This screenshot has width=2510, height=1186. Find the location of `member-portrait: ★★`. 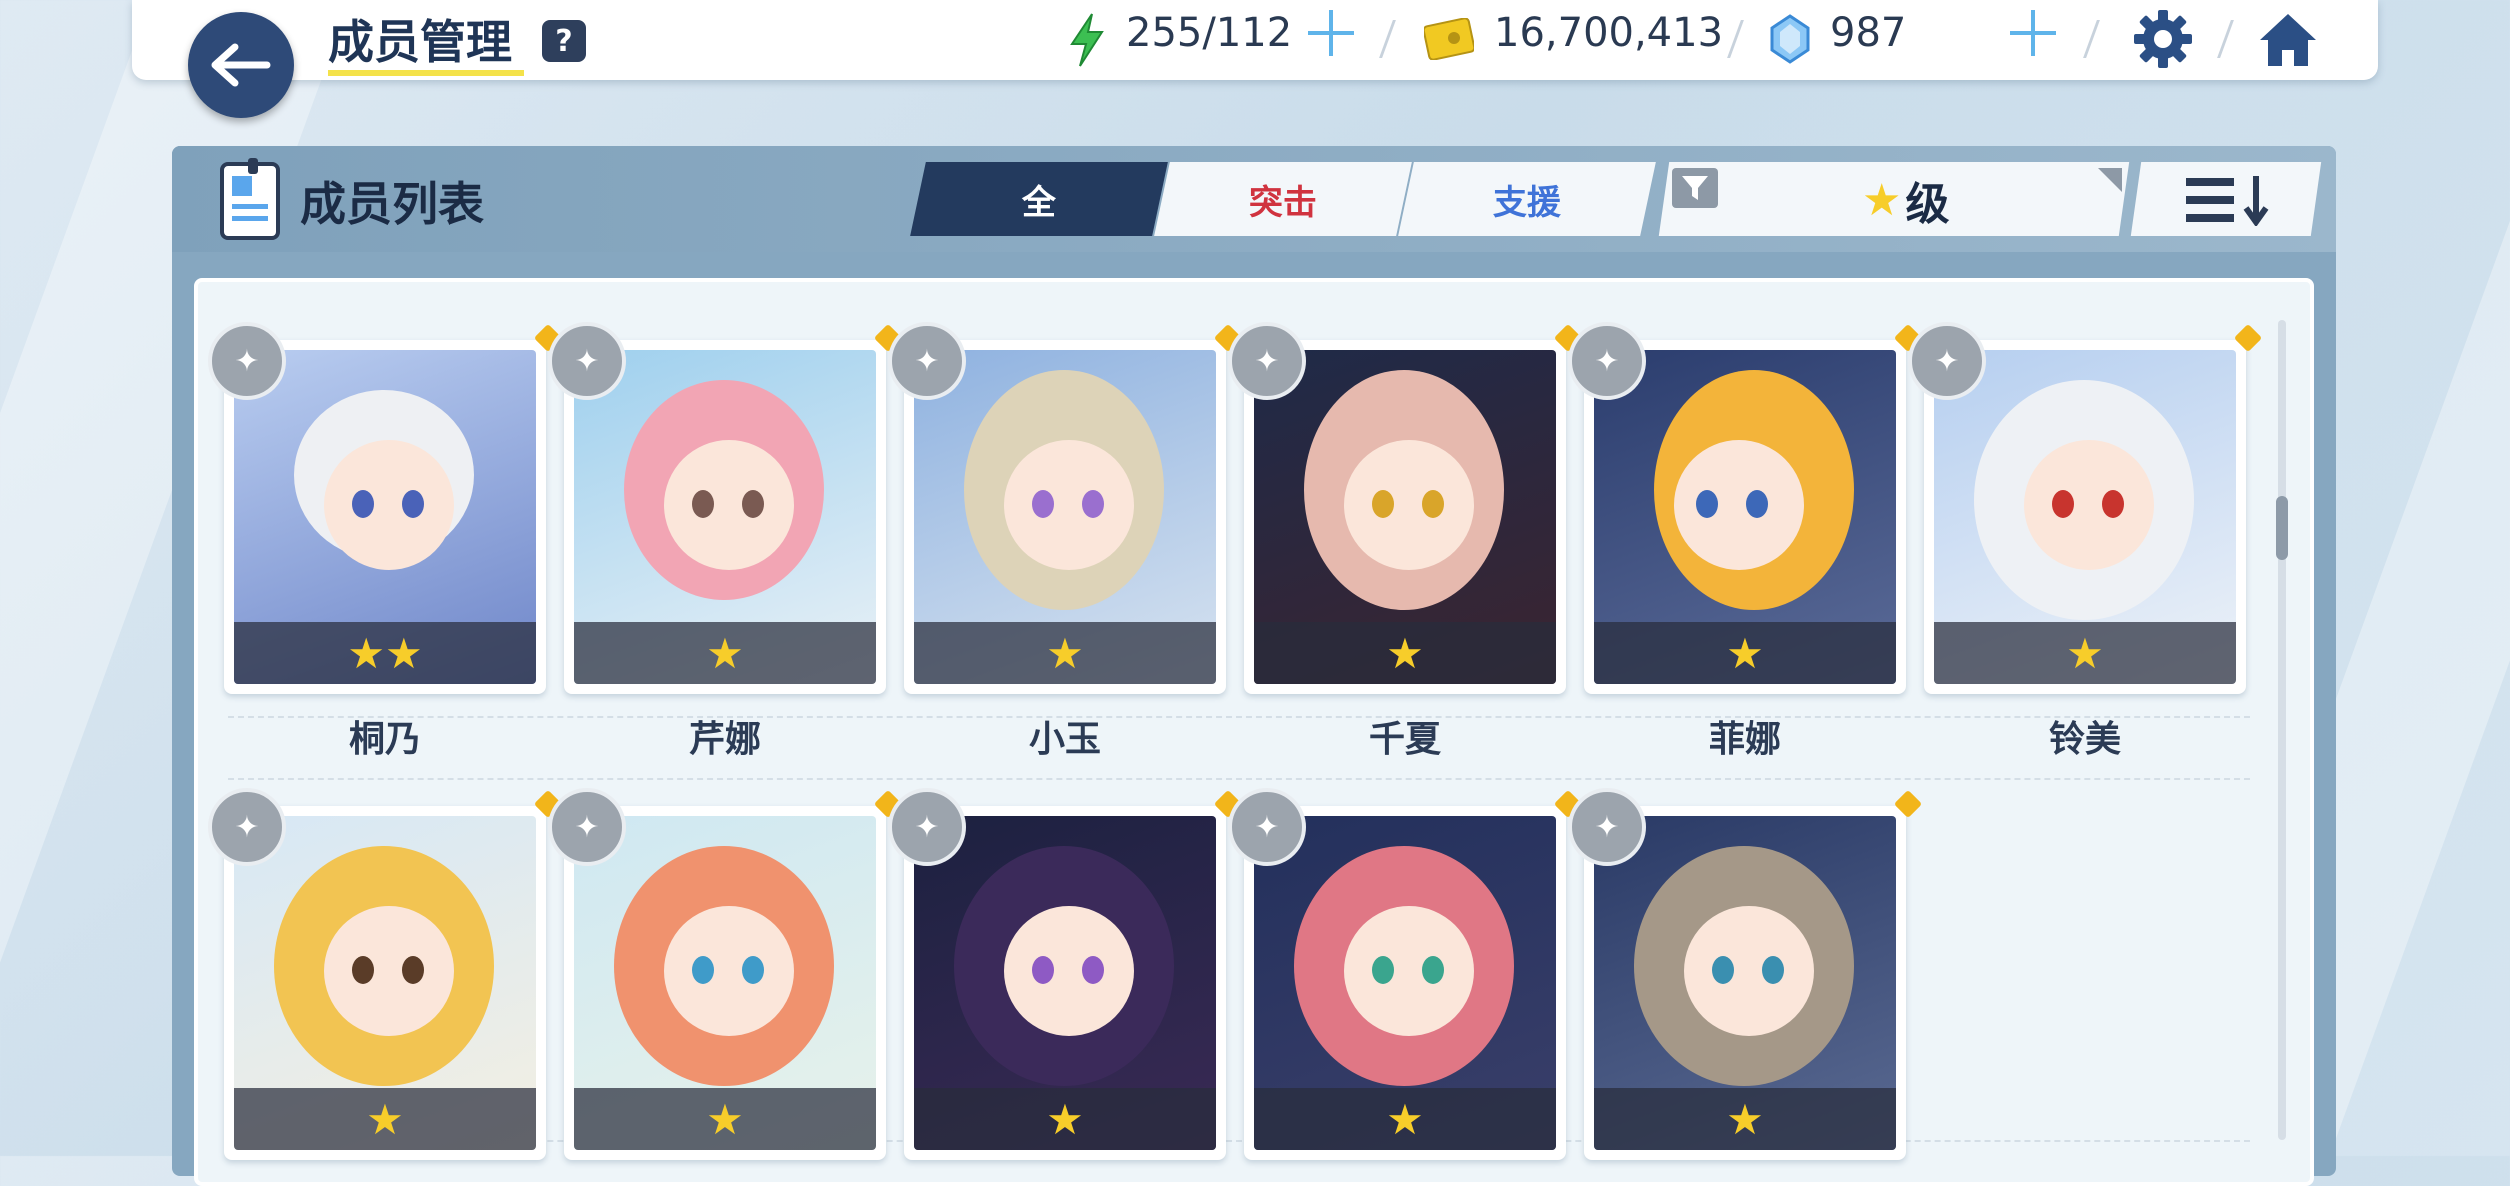

member-portrait: ★★ is located at coordinates (385, 517).